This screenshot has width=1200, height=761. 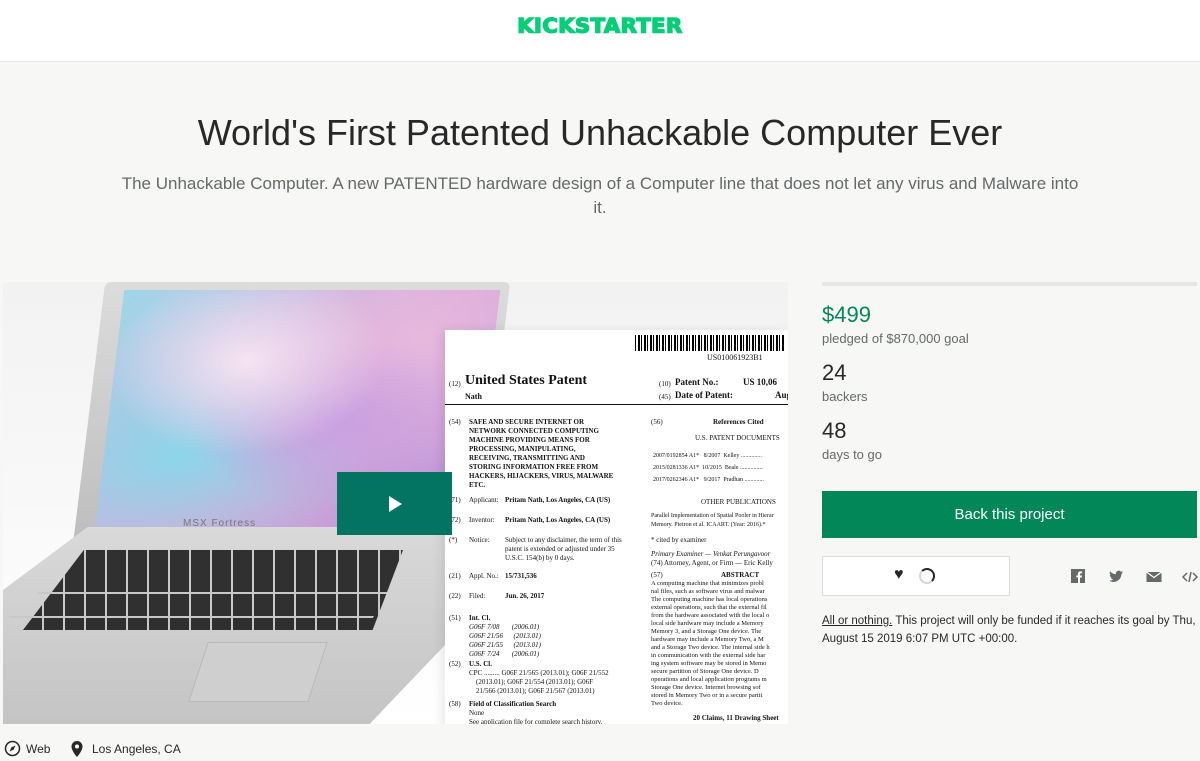 What do you see at coordinates (895, 338) in the screenshot?
I see `pledged-goal-label: pledged of $870,000 goal` at bounding box center [895, 338].